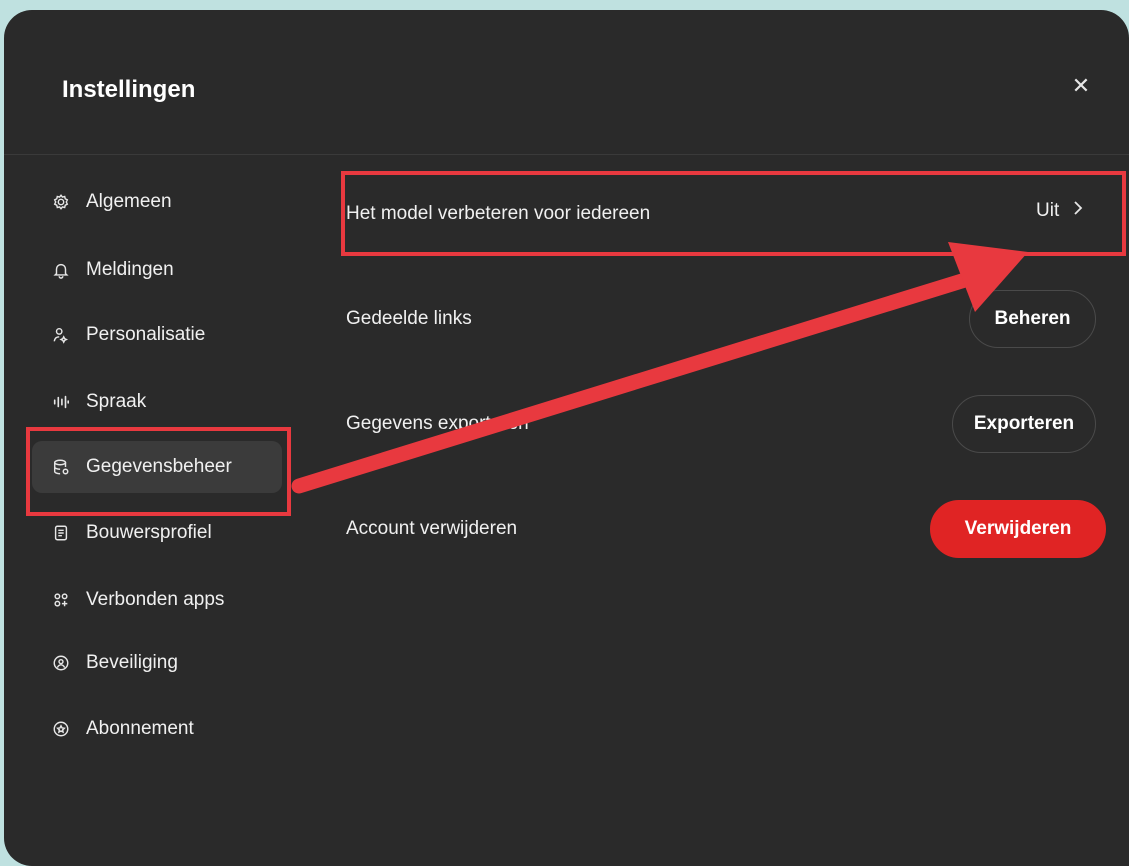  What do you see at coordinates (1018, 529) in the screenshot?
I see `delete-account-button: Verwijderen` at bounding box center [1018, 529].